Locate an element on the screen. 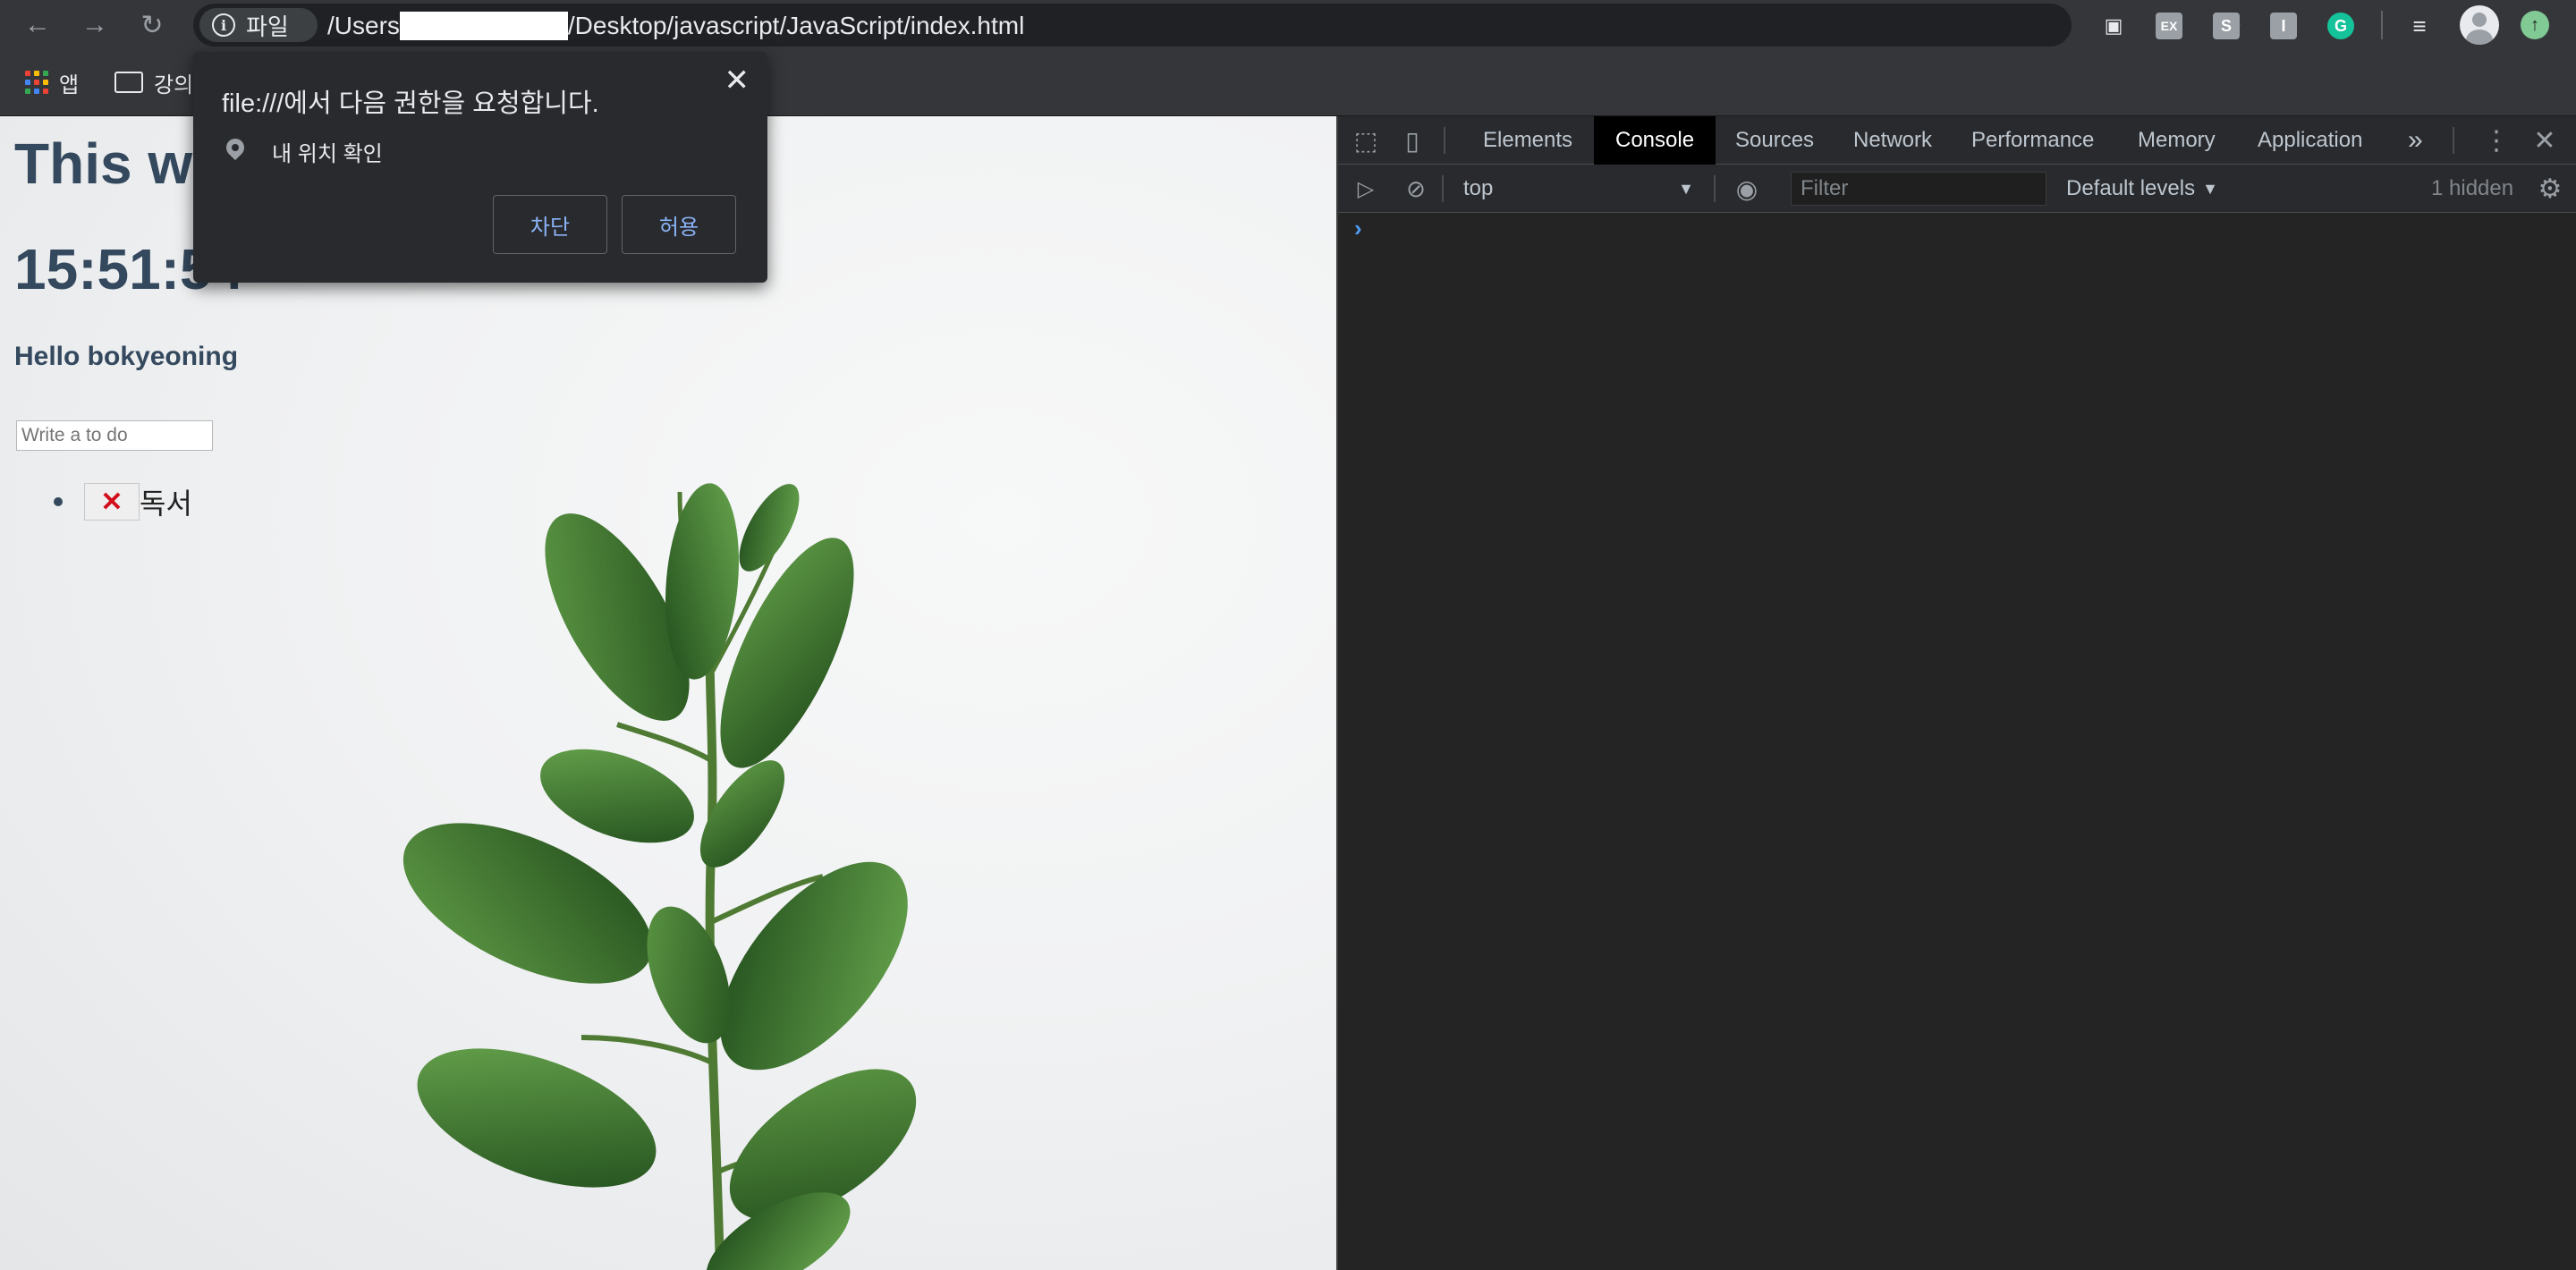 The image size is (2576, 1270). folder-icon is located at coordinates (128, 82).